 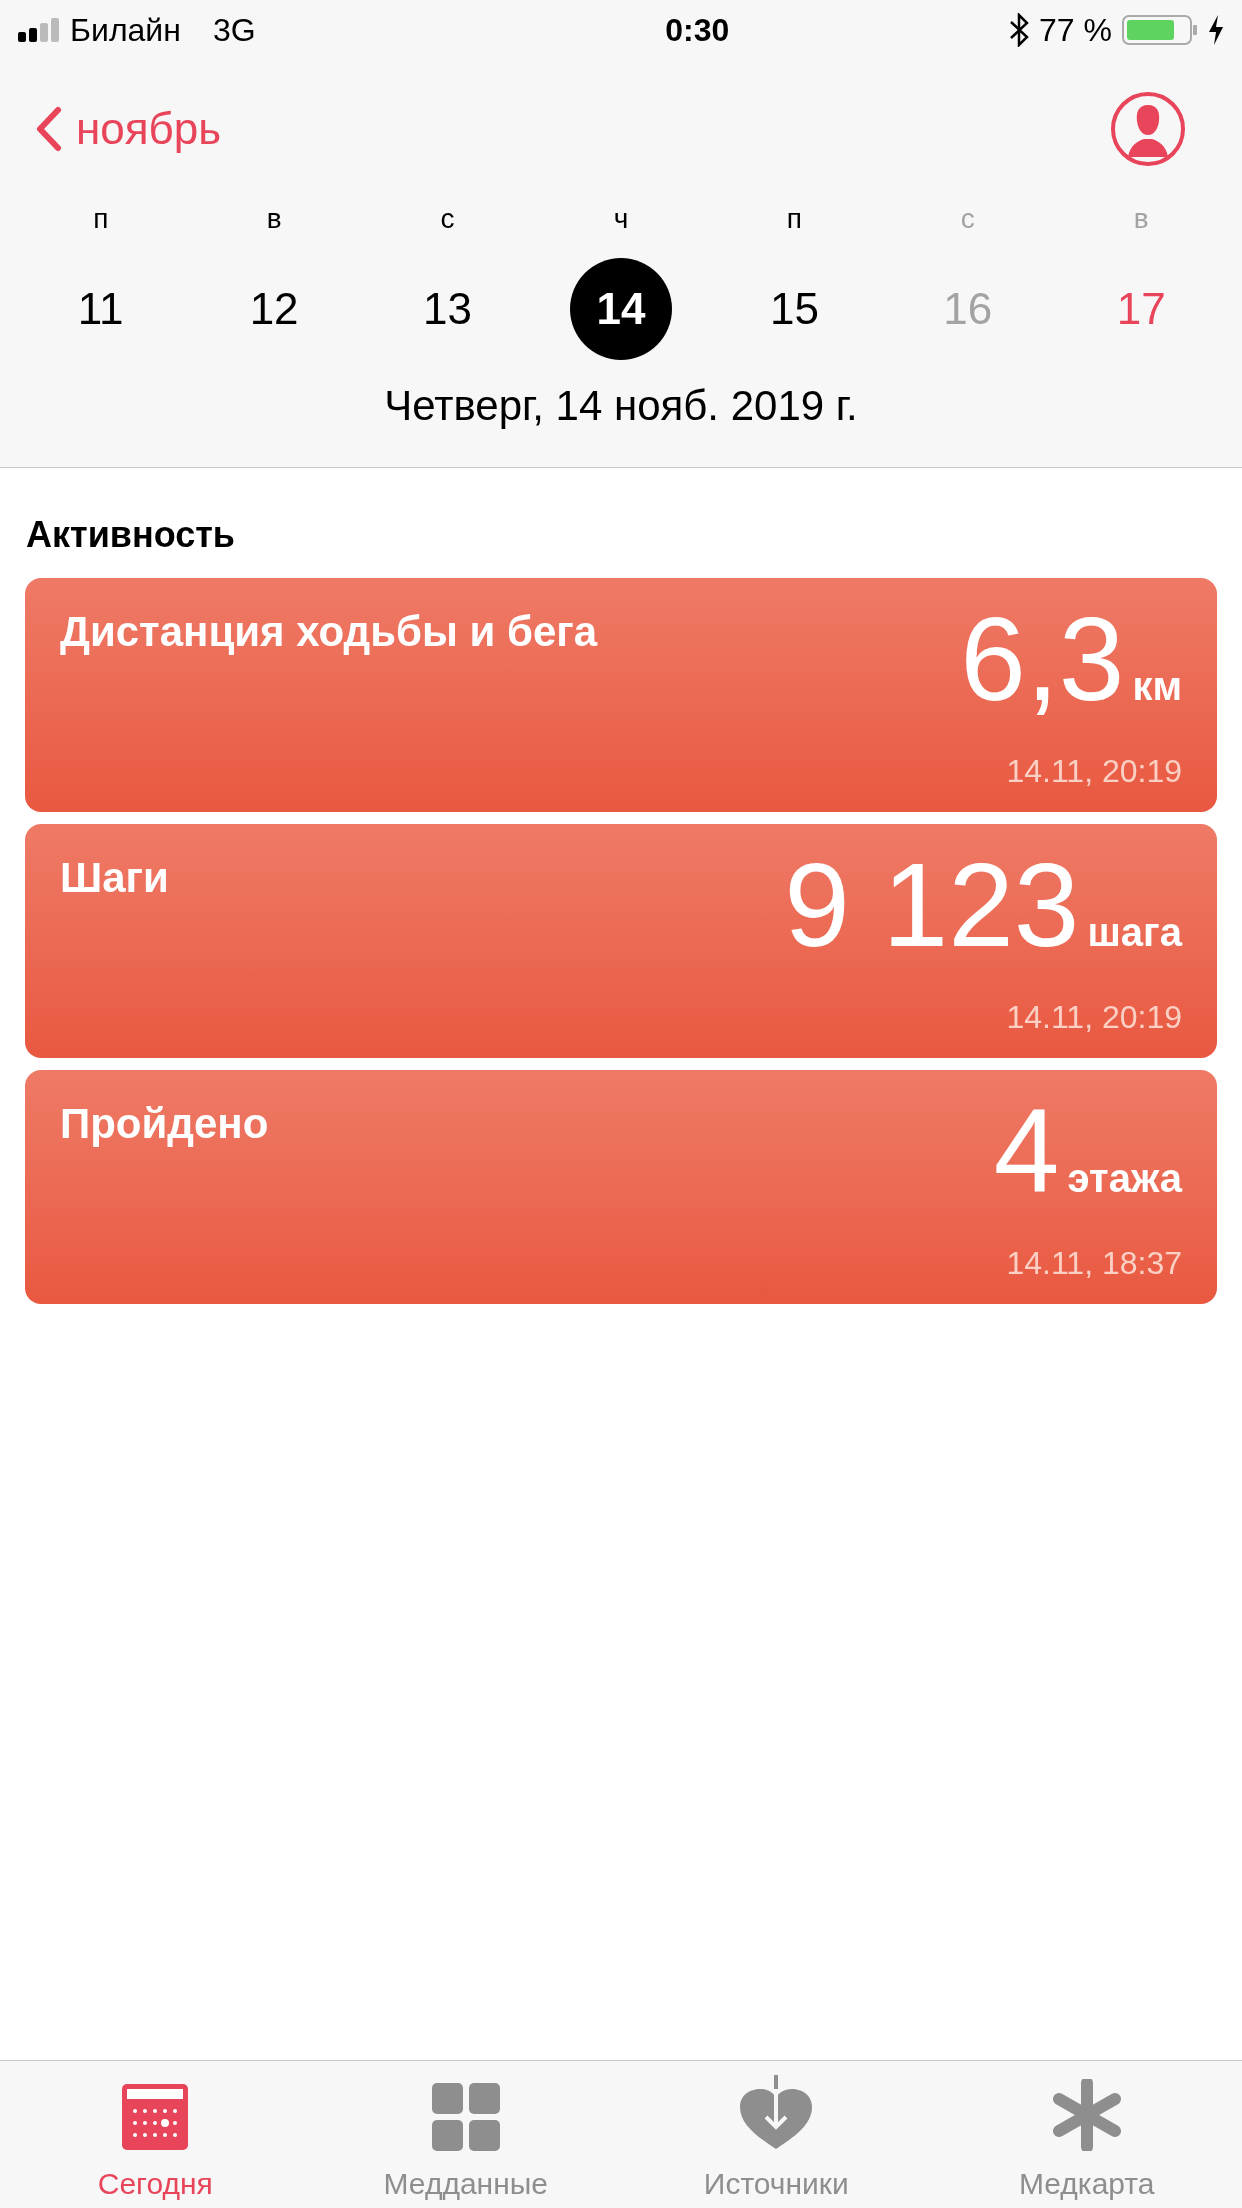 What do you see at coordinates (1160, 30) in the screenshot?
I see `battery-icon` at bounding box center [1160, 30].